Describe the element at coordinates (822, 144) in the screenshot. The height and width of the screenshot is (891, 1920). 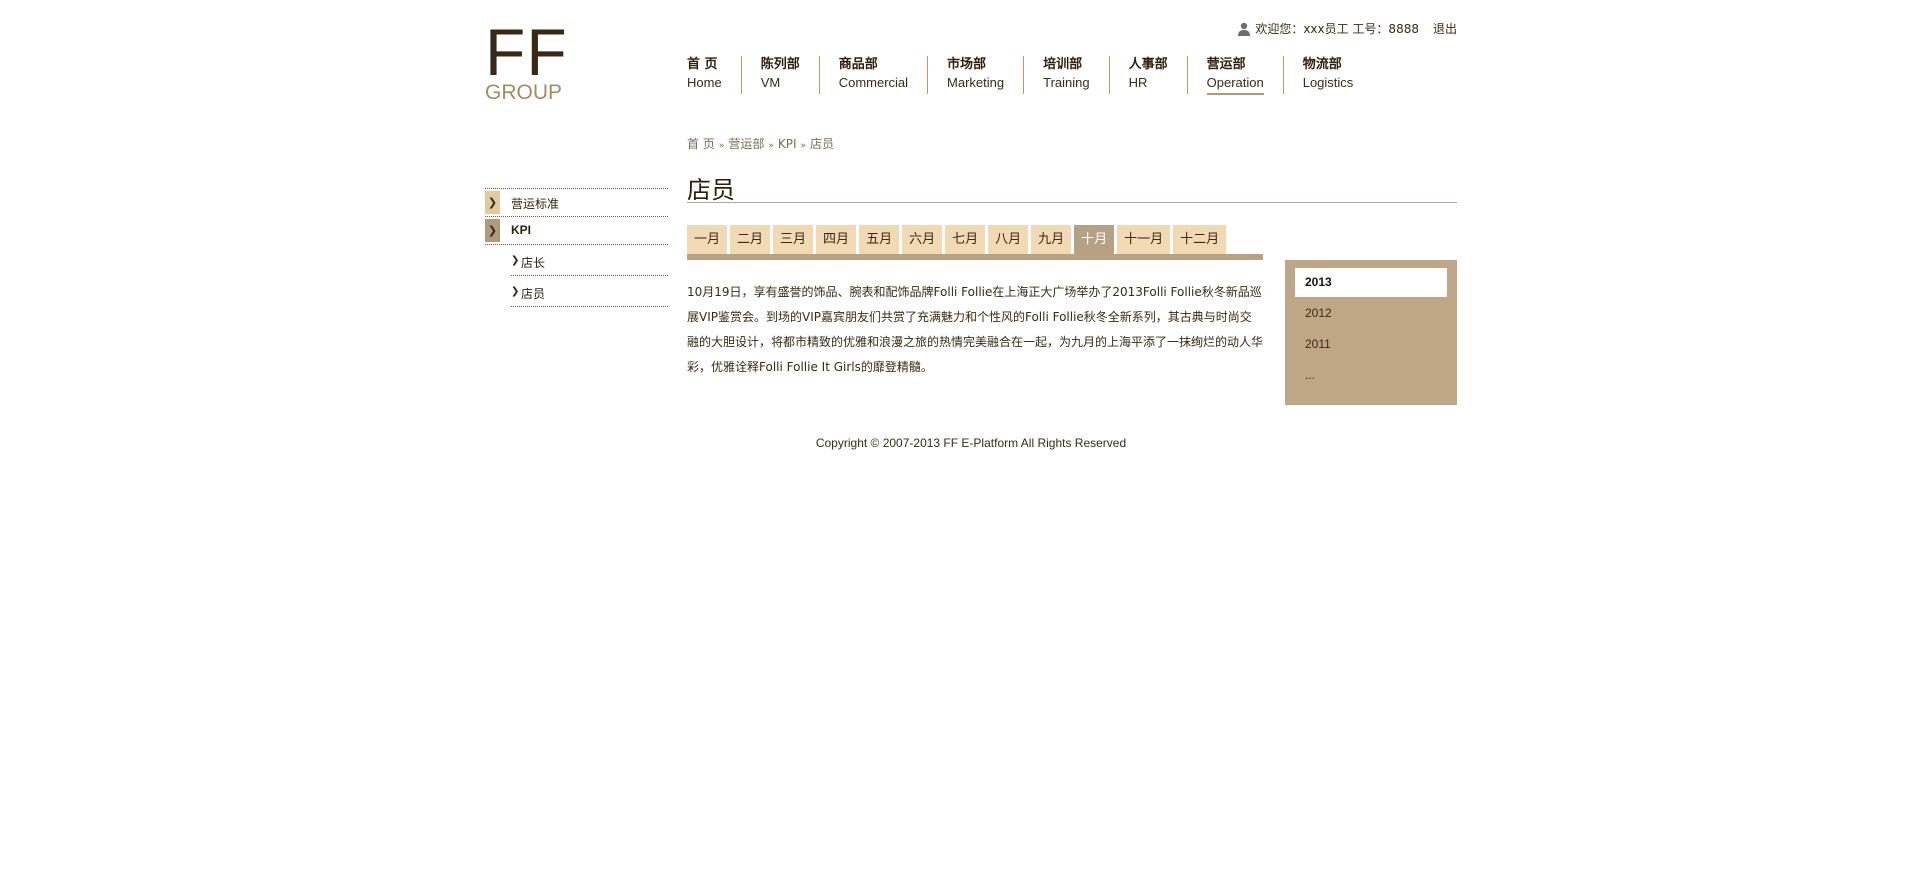
I see `breadcrumb-item: 店员` at that location.